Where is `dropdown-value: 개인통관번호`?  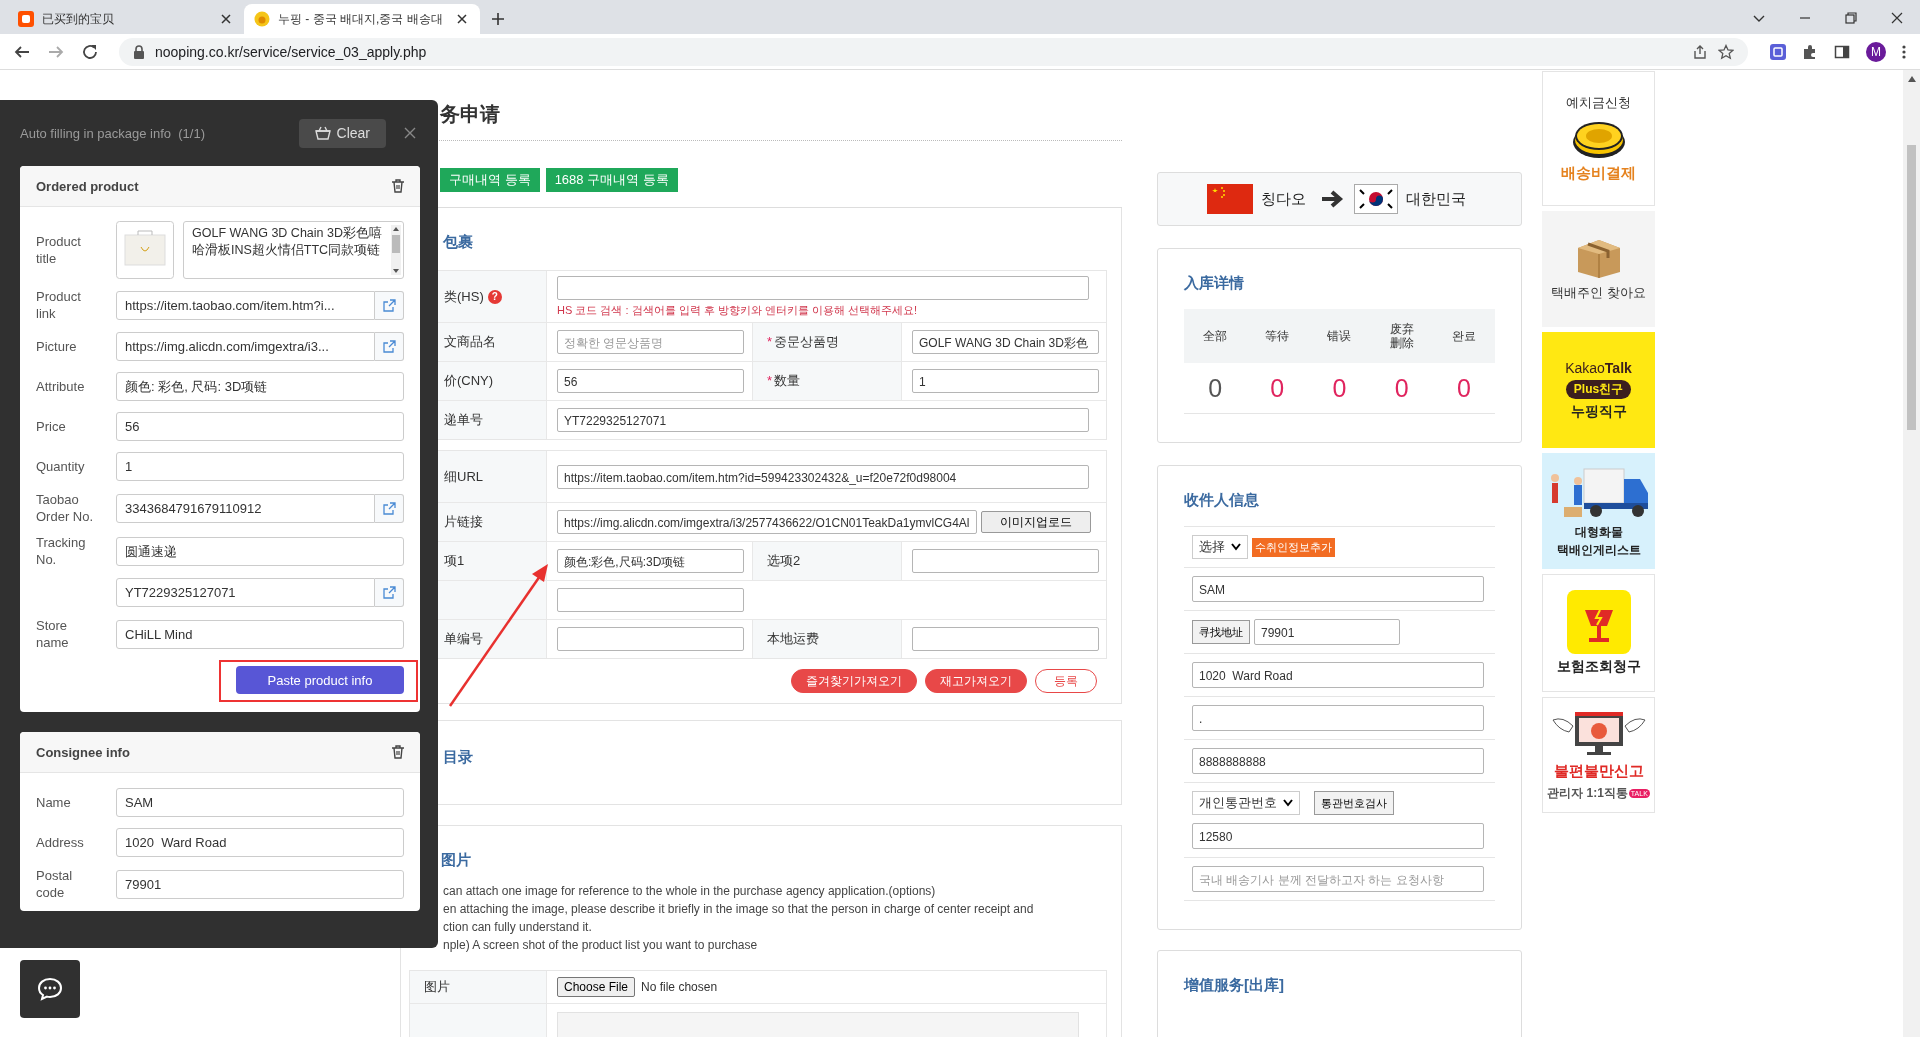
dropdown-value: 개인통관번호 is located at coordinates (1238, 803).